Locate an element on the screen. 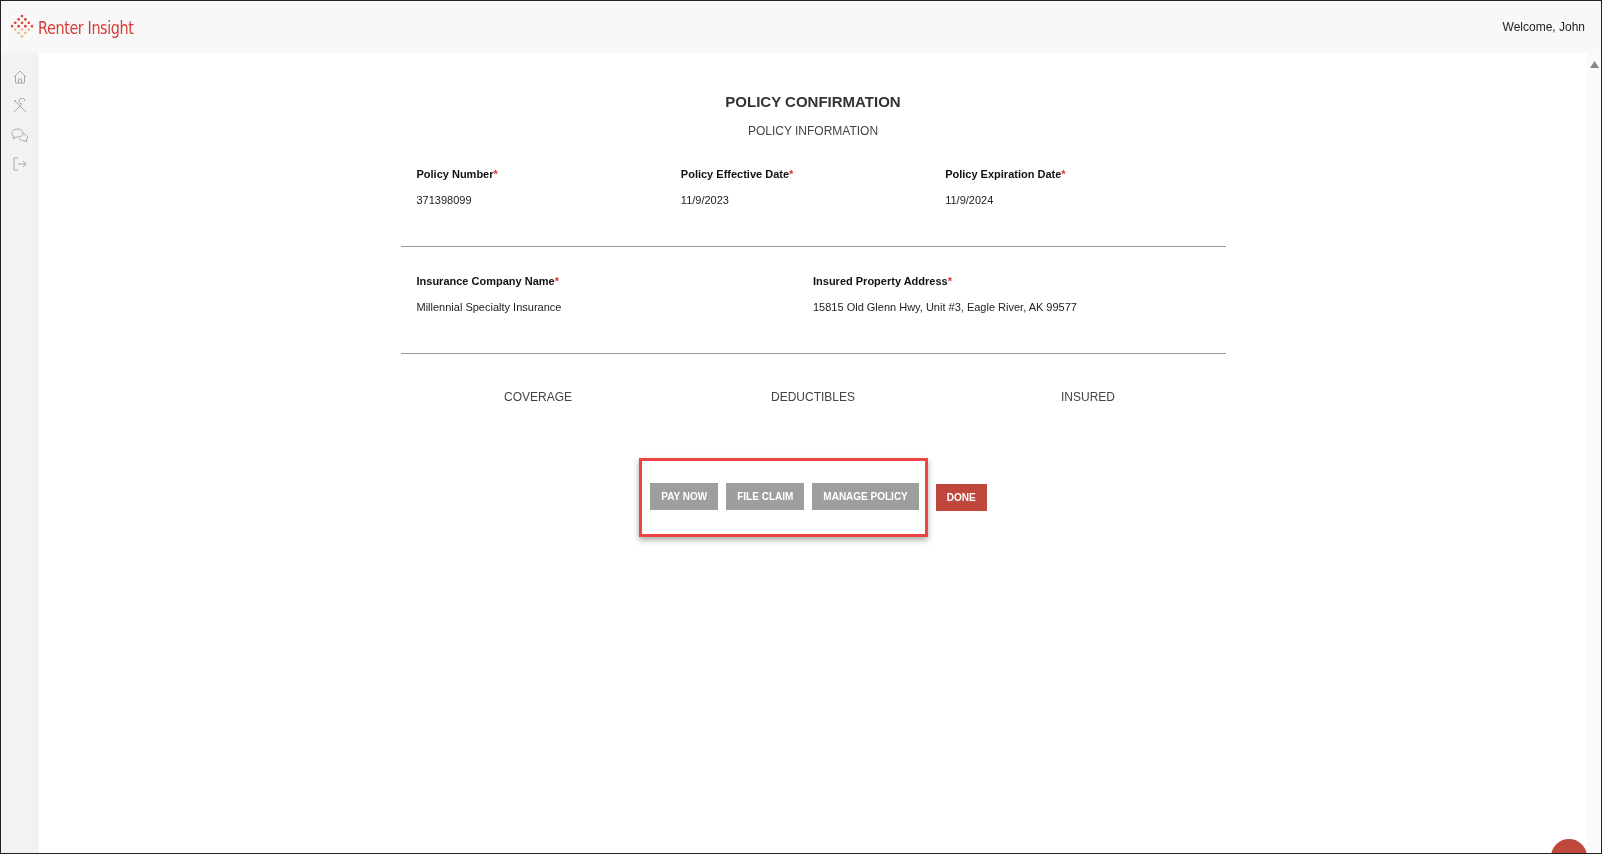 The image size is (1602, 854). field-value: 371398099 is located at coordinates (444, 200).